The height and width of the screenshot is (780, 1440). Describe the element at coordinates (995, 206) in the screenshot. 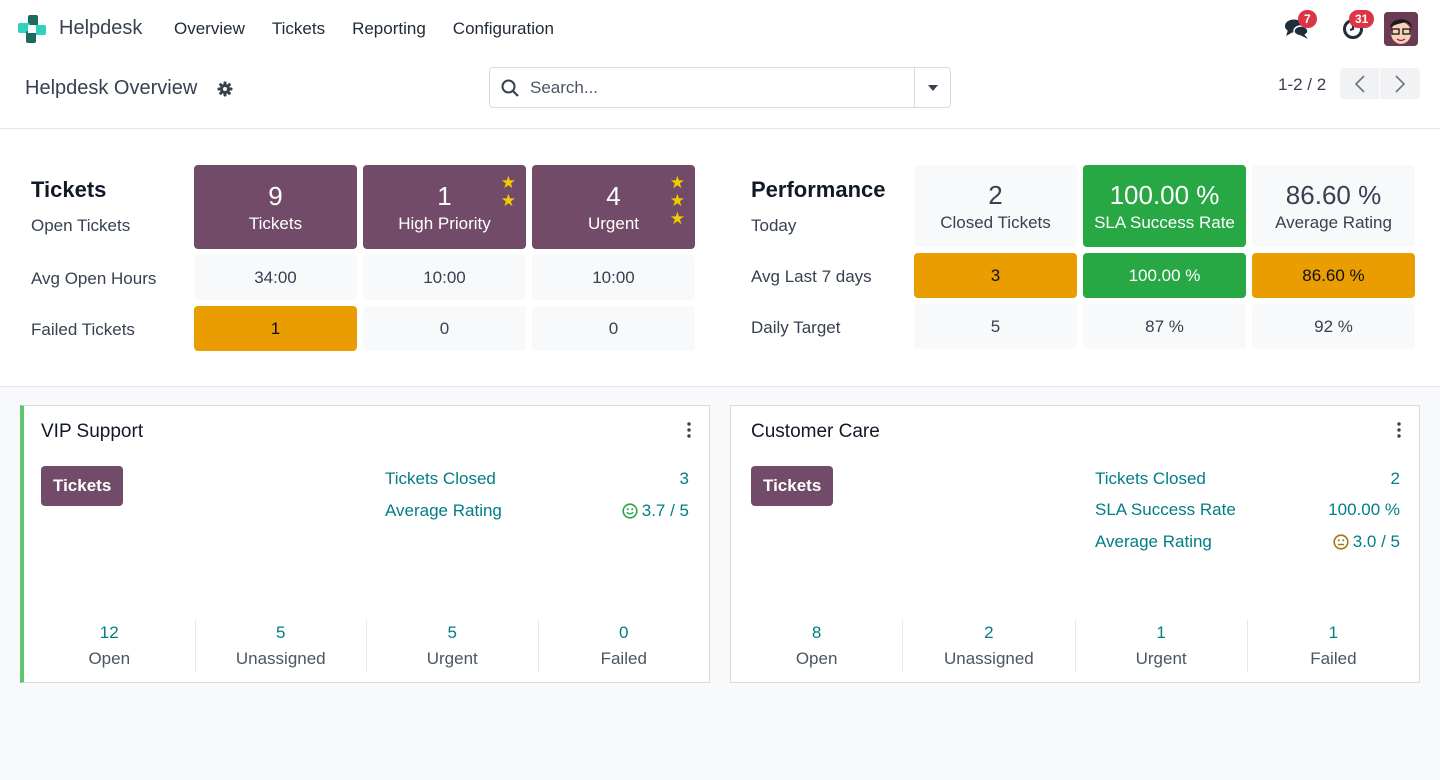

I see `closed-tickets-today-cell: 2 Closed Tickets` at that location.